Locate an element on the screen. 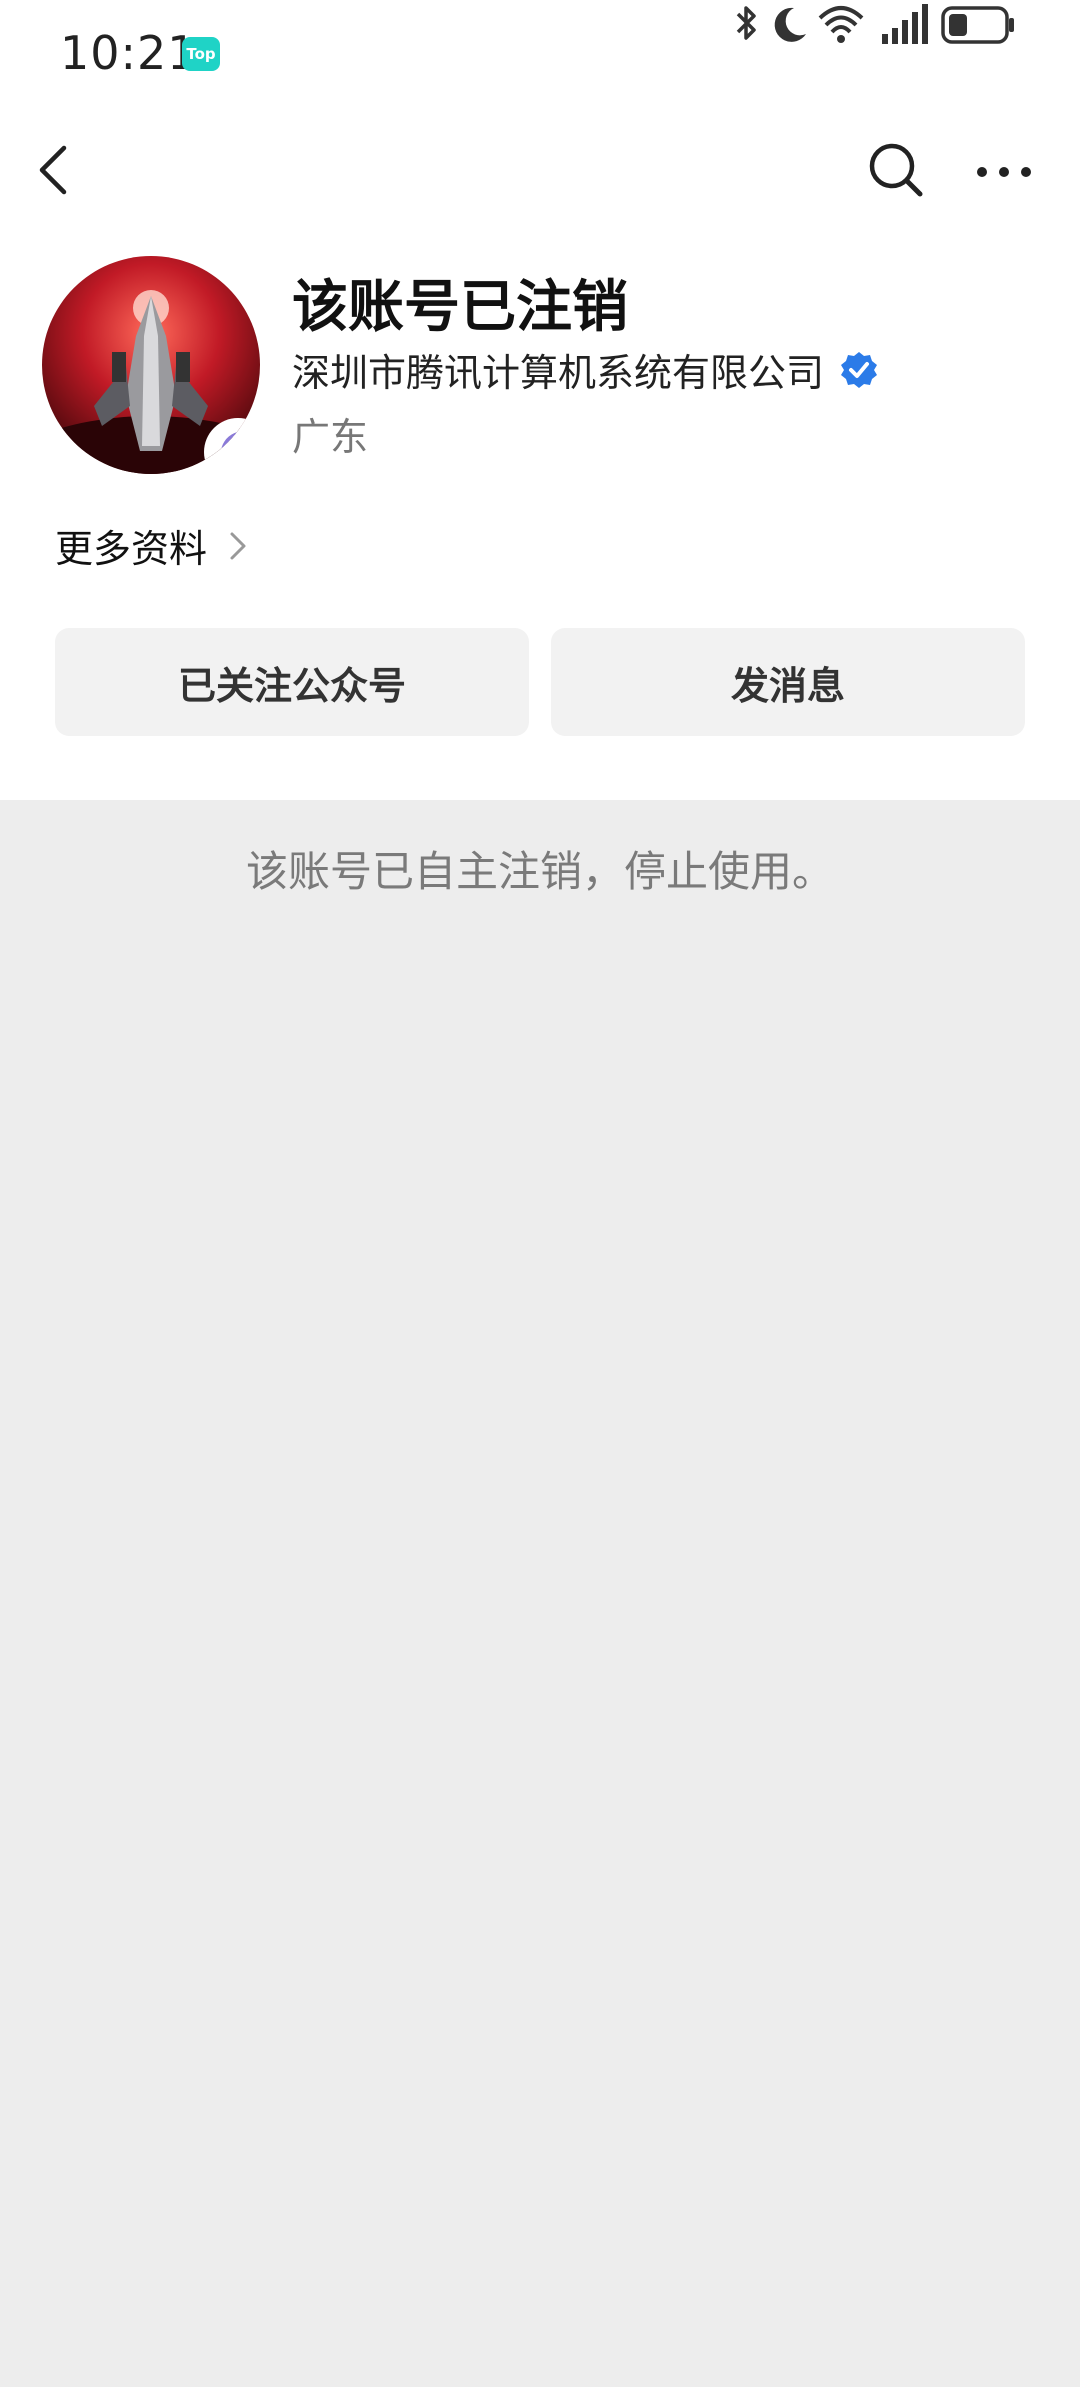 The height and width of the screenshot is (2387, 1080). verified-icon is located at coordinates (859, 369).